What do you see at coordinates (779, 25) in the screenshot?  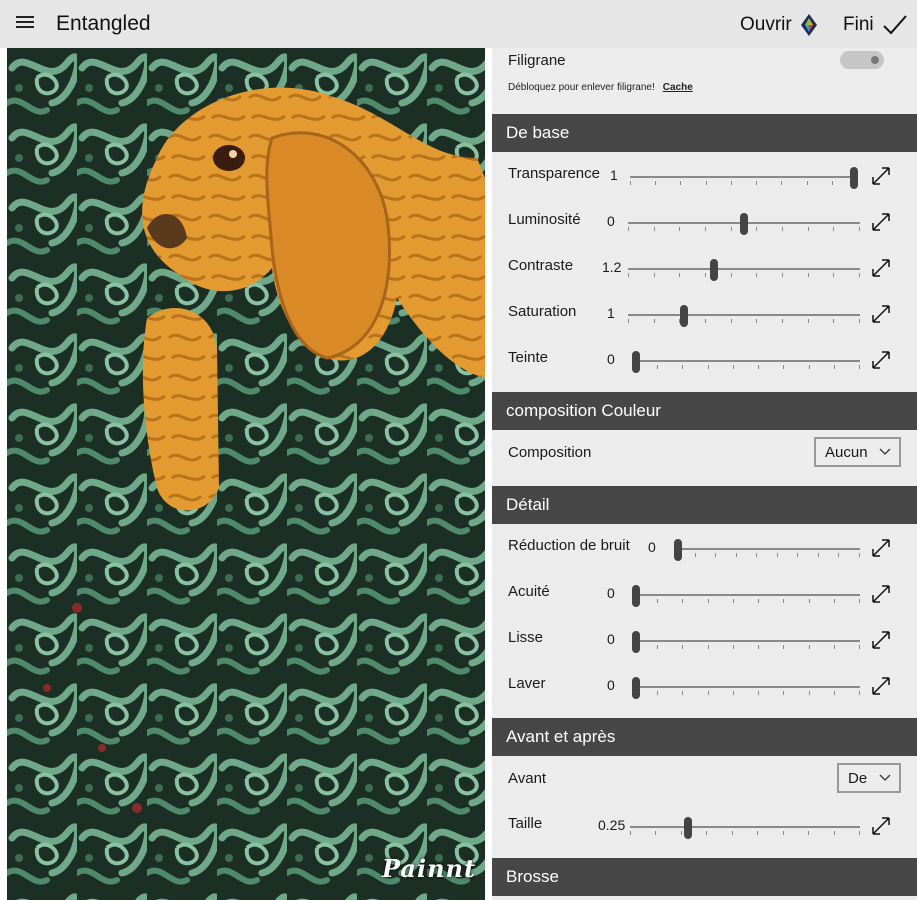 I see `open-button: Ouvrir` at bounding box center [779, 25].